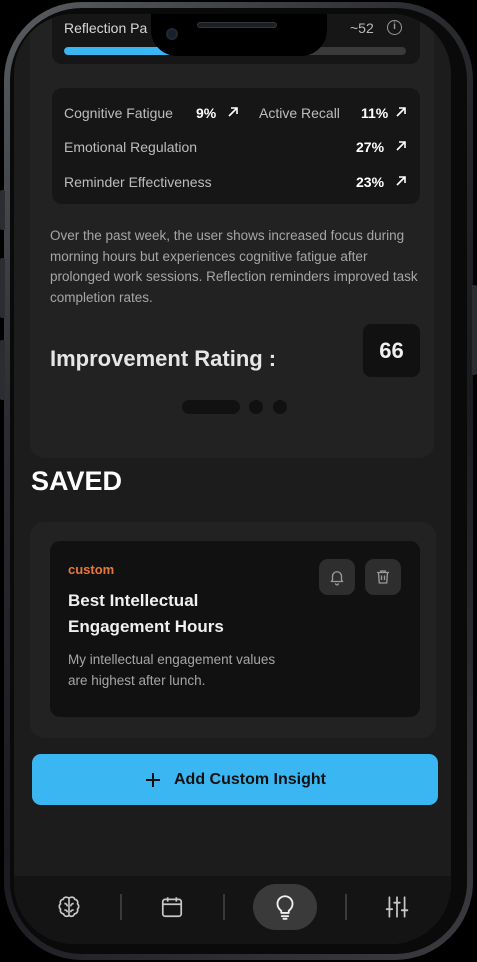 The image size is (477, 962). What do you see at coordinates (375, 113) in the screenshot?
I see `metric-value-active-recall: 11%` at bounding box center [375, 113].